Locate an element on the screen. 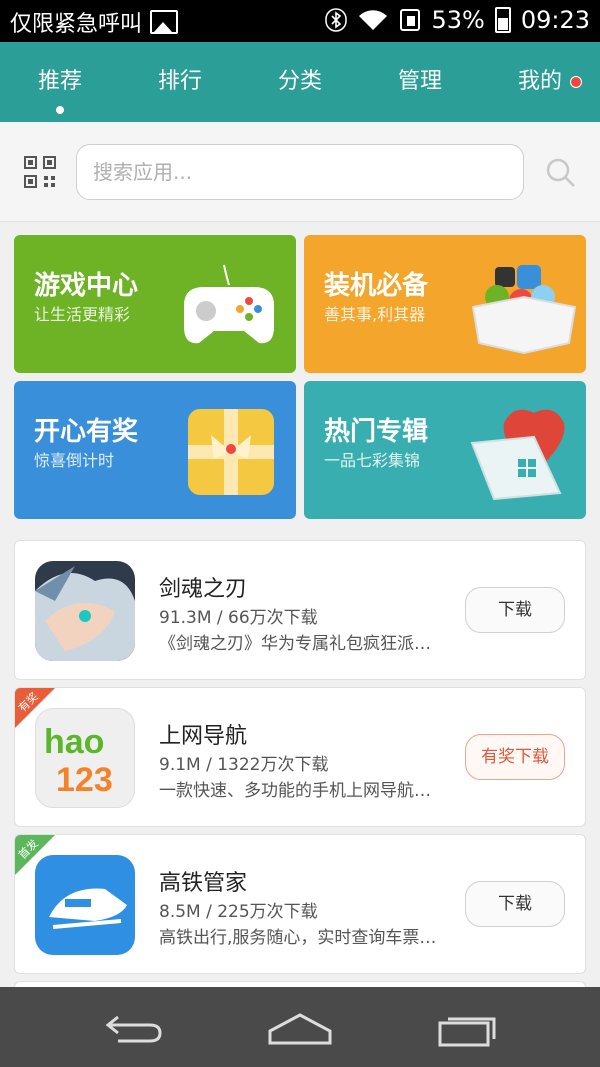 The image size is (600, 1067). clock: 09:23 is located at coordinates (555, 20).